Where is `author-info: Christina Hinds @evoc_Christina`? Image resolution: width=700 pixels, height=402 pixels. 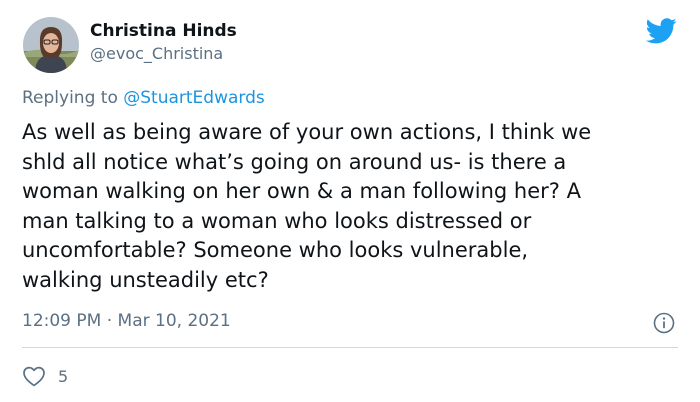 author-info: Christina Hinds @evoc_Christina is located at coordinates (163, 42).